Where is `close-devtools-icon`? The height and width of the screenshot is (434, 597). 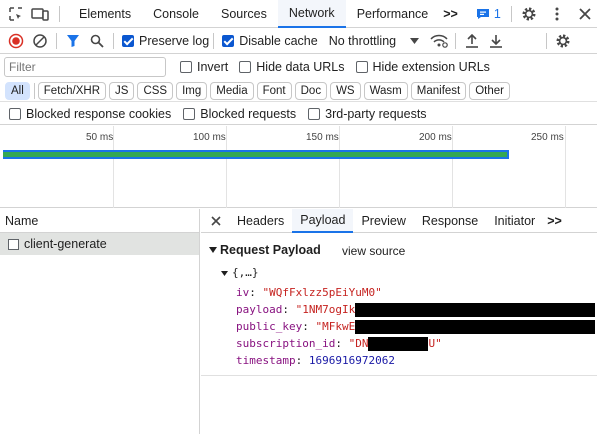
close-devtools-icon is located at coordinates (585, 14).